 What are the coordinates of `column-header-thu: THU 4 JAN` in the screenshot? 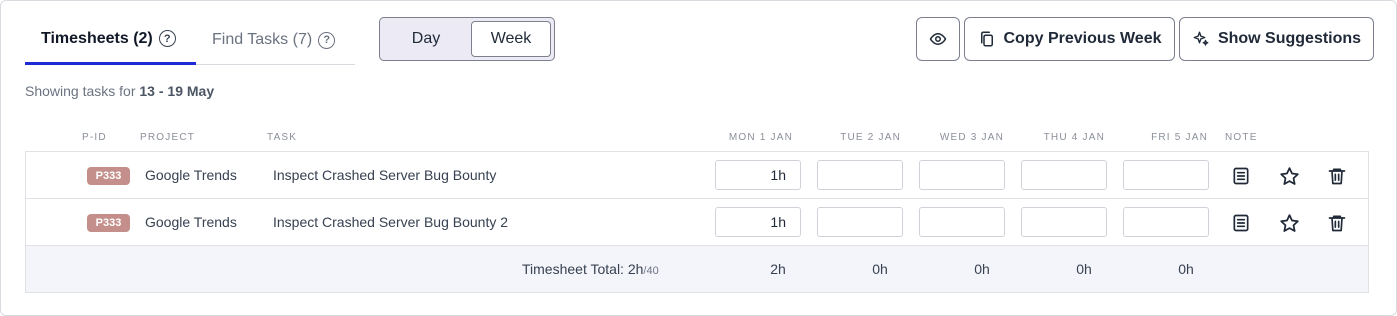 It's located at (1074, 137).